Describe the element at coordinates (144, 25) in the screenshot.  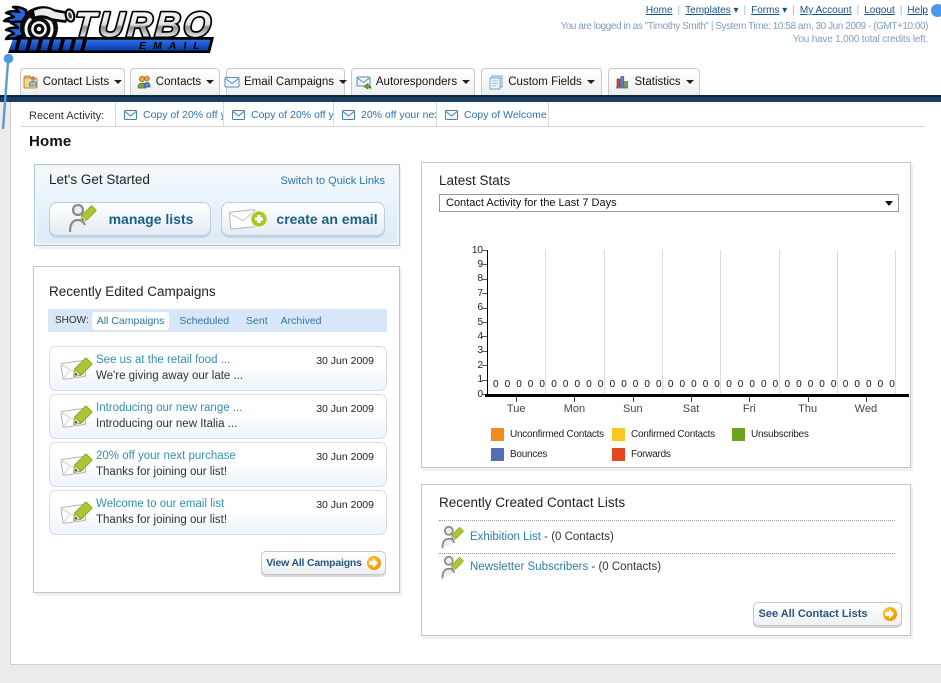
I see `svg-text: TURBO` at that location.